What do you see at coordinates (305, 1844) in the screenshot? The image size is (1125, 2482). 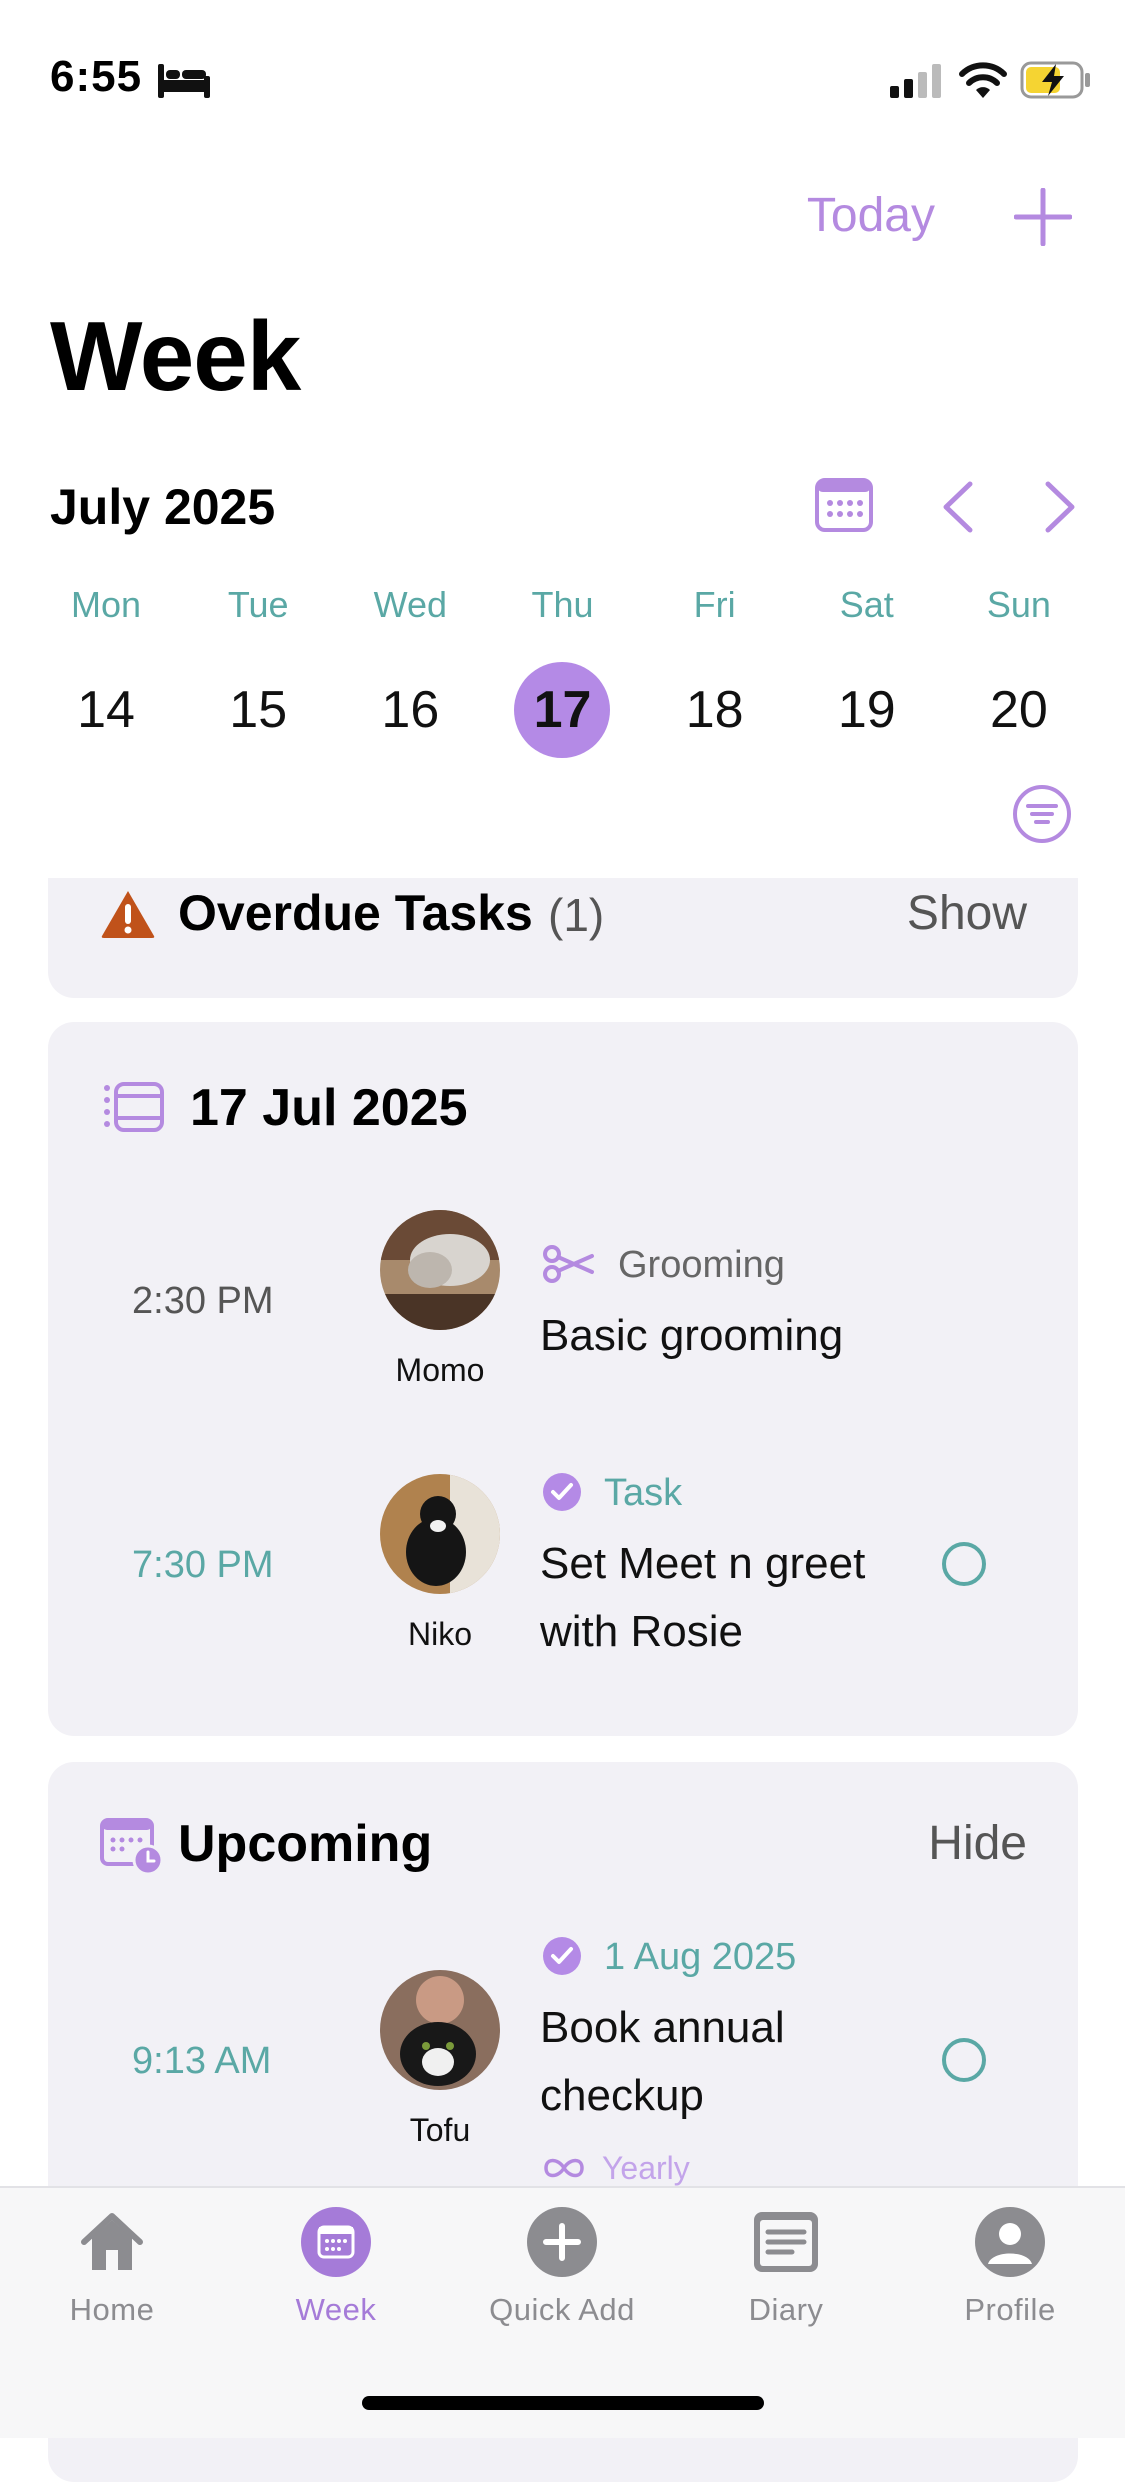 I see `upcoming-title: Upcoming` at bounding box center [305, 1844].